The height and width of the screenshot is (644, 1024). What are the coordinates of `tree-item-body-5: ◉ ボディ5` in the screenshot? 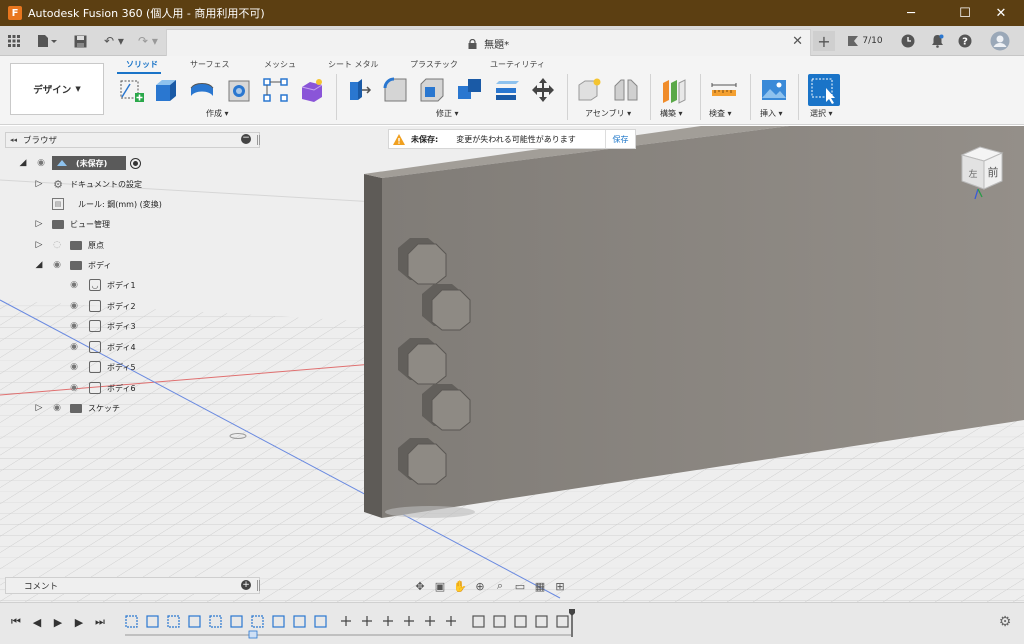 It's located at (101, 367).